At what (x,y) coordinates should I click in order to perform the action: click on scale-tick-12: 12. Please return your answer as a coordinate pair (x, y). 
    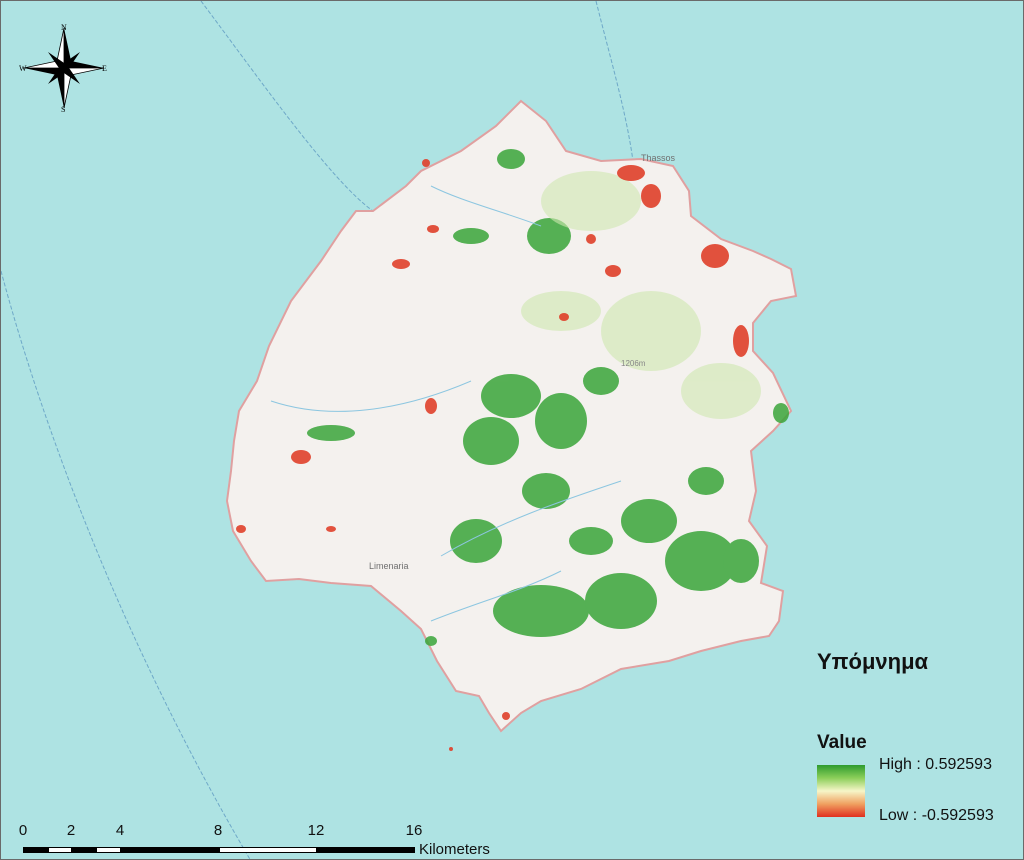
    Looking at the image, I should click on (316, 830).